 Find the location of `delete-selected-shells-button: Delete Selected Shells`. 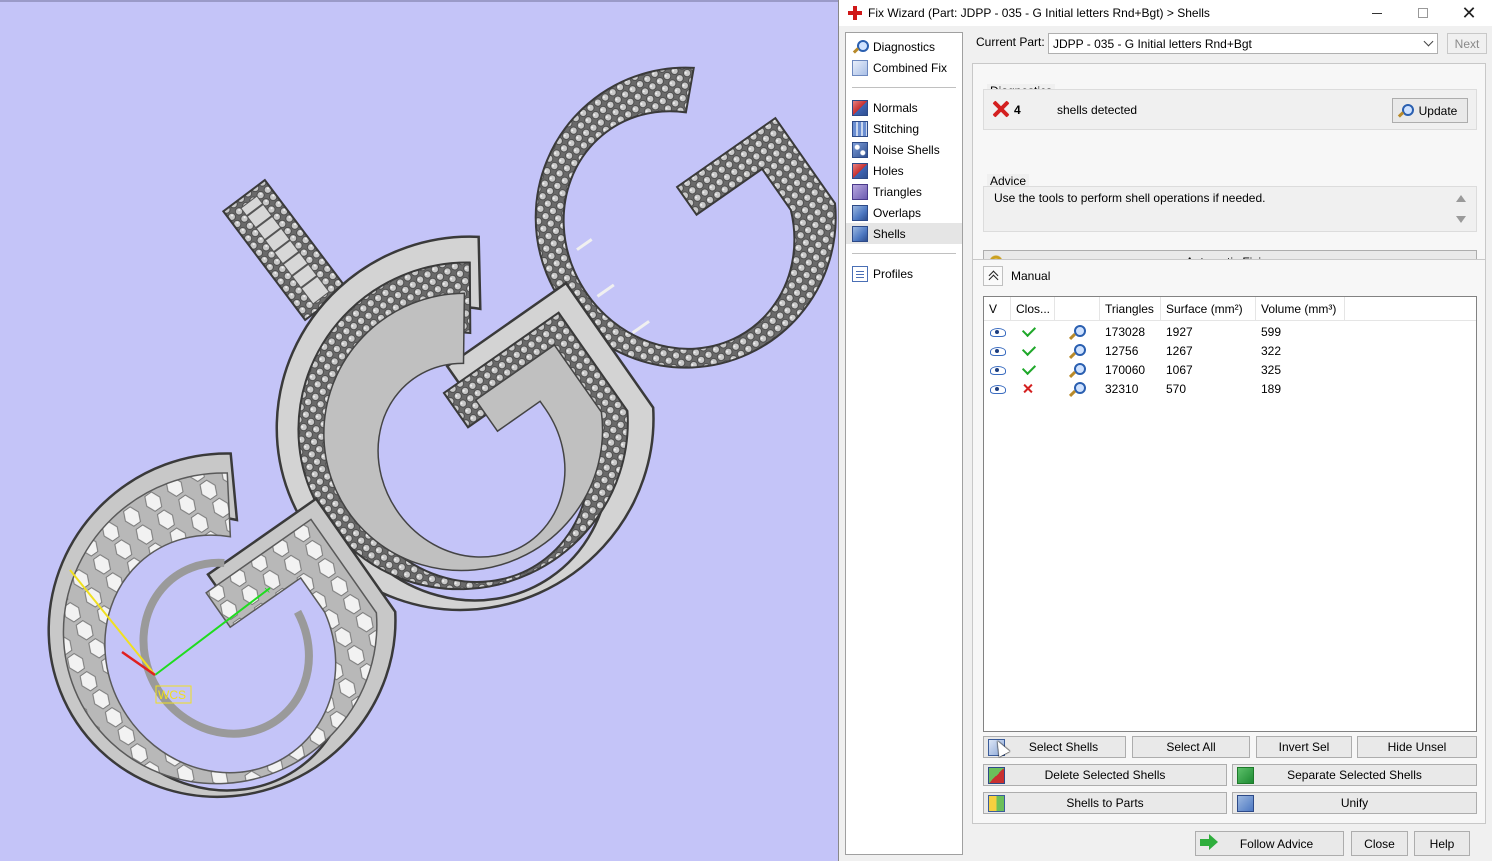

delete-selected-shells-button: Delete Selected Shells is located at coordinates (1105, 775).